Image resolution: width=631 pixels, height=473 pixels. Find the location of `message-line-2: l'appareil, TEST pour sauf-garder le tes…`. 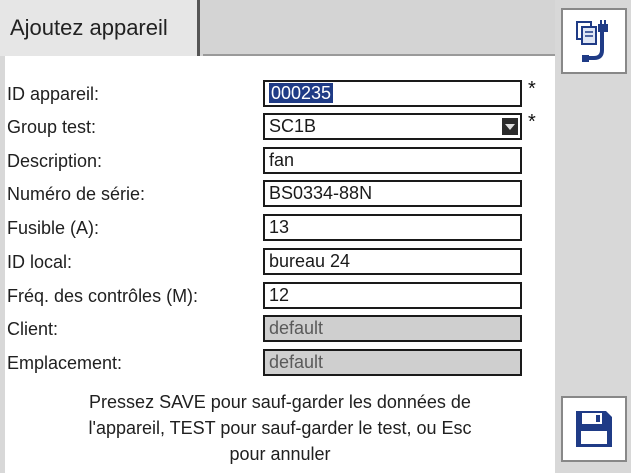

message-line-2: l'appareil, TEST pour sauf-garder le tes… is located at coordinates (280, 428).